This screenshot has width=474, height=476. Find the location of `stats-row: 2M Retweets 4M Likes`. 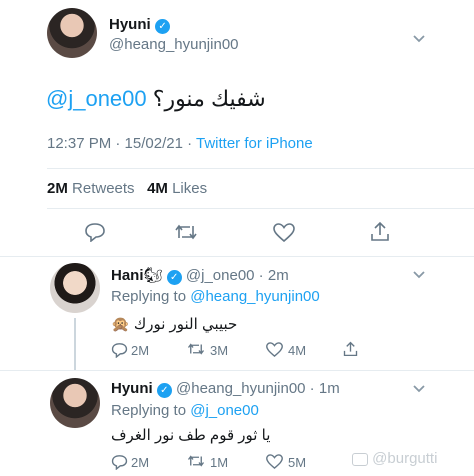

stats-row: 2M Retweets 4M Likes is located at coordinates (127, 188).